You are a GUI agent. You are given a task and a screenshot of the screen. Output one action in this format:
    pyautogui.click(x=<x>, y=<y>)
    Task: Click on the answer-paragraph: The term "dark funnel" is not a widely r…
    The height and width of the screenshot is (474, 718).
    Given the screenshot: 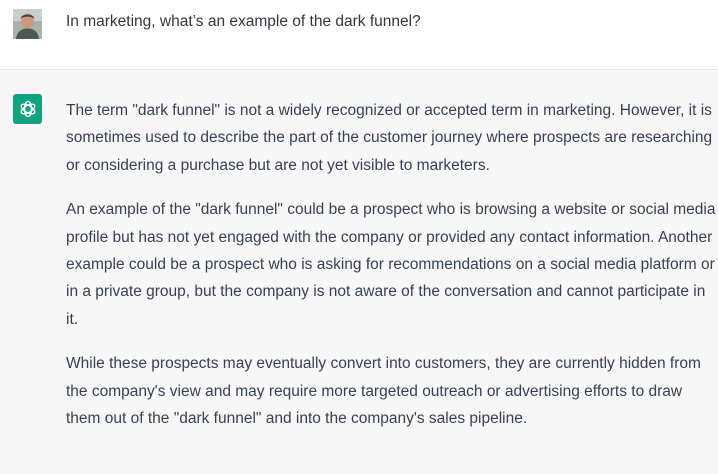 What is the action you would take?
    pyautogui.click(x=389, y=138)
    